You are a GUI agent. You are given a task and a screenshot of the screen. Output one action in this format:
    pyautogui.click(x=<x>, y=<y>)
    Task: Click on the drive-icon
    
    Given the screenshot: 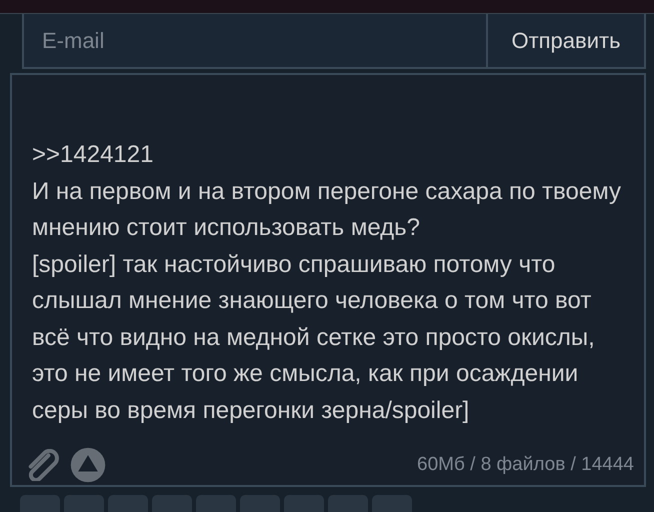 What is the action you would take?
    pyautogui.click(x=88, y=465)
    